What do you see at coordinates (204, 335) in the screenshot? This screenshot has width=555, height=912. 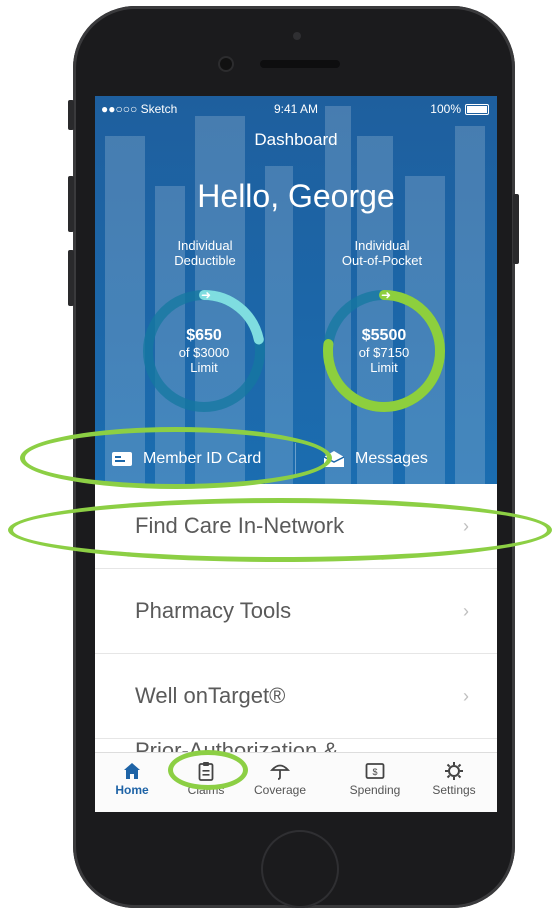 I see `deductible-amount: $650` at bounding box center [204, 335].